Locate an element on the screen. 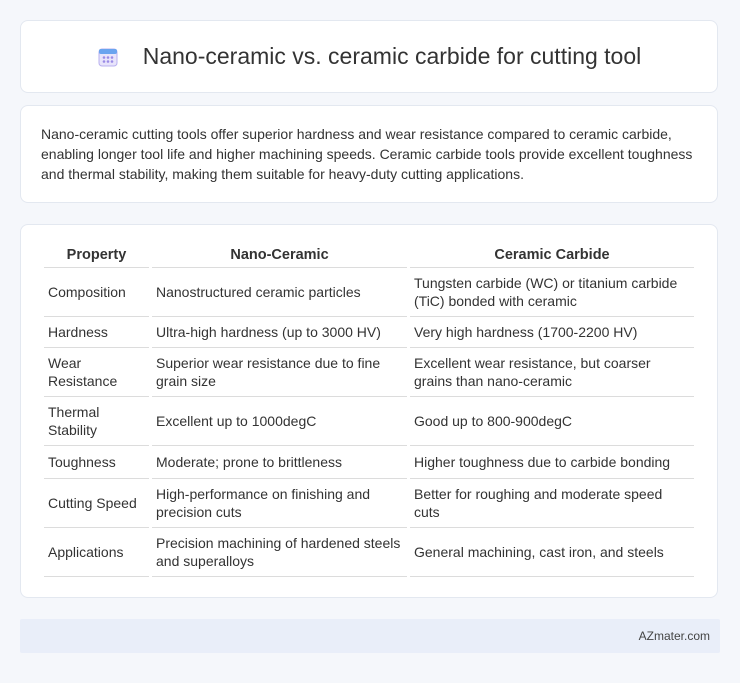 This screenshot has width=740, height=683. row-ceramic-carbide: General machining, cast iron, and steels is located at coordinates (552, 552).